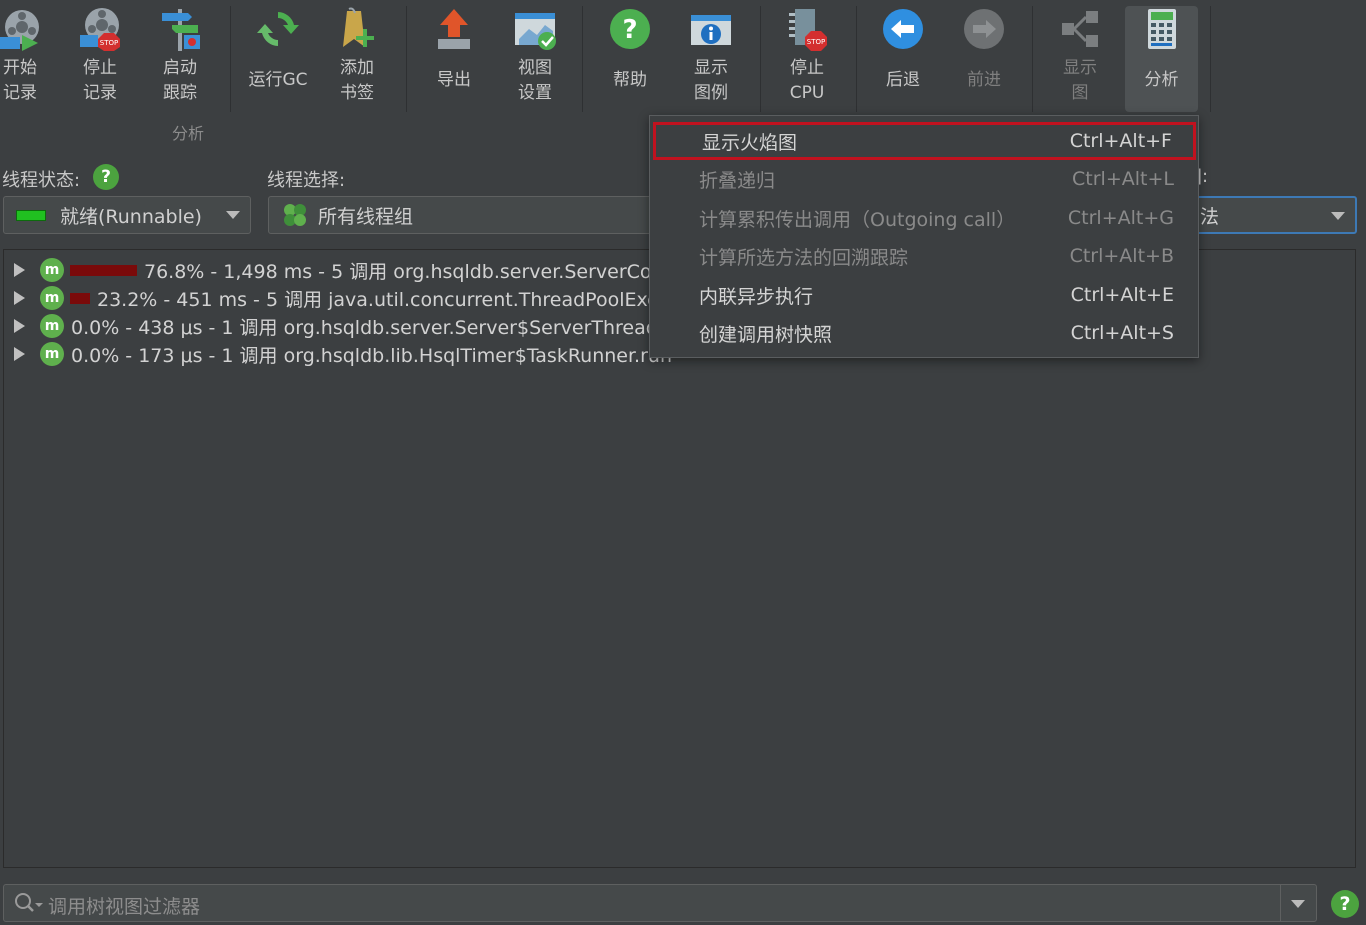 This screenshot has height=925, width=1366. What do you see at coordinates (630, 59) in the screenshot?
I see `help-button: ? 帮助` at bounding box center [630, 59].